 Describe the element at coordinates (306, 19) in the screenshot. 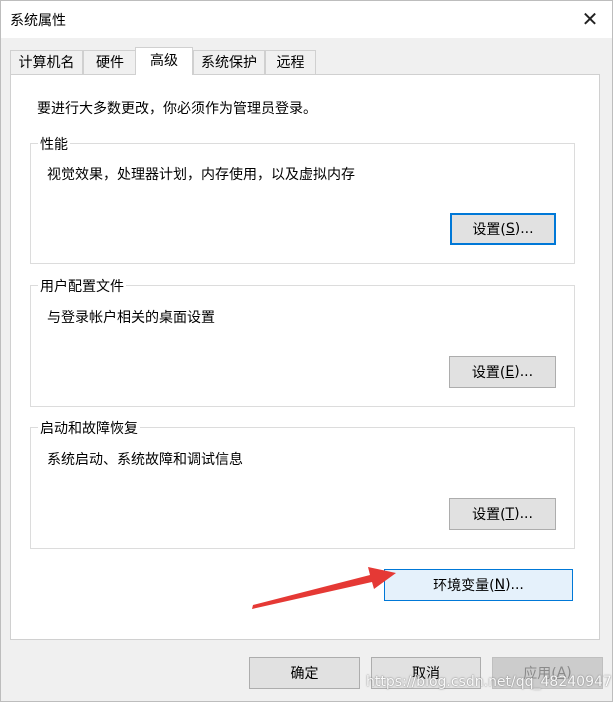

I see `title-bar: 系统属性 ✕` at that location.